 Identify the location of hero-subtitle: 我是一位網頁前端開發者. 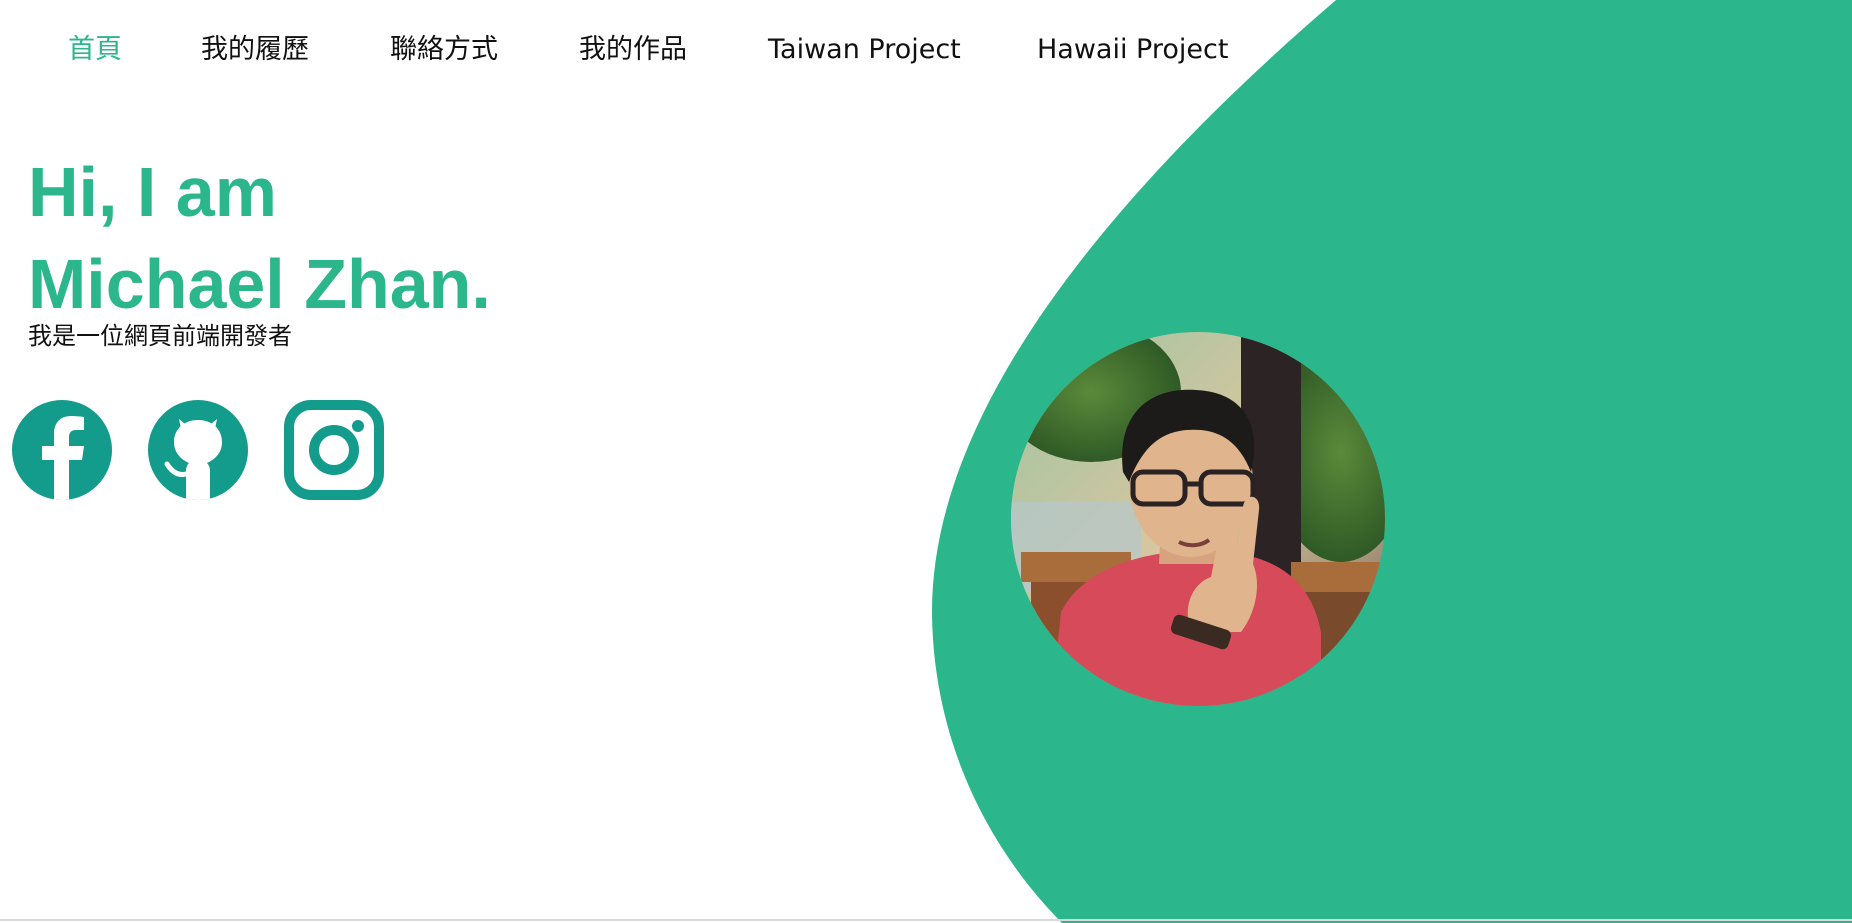
(160, 336).